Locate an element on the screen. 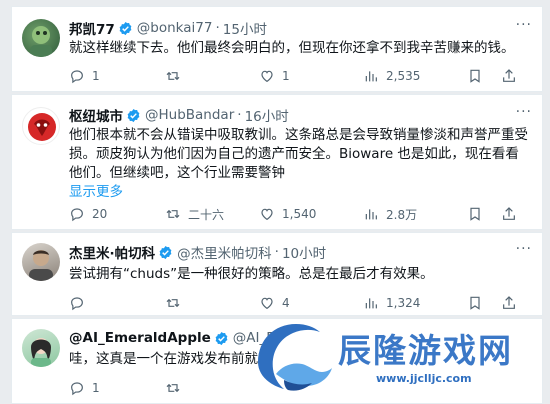 This screenshot has width=550, height=404. author-handle: @杰里米帕切科 is located at coordinates (224, 252).